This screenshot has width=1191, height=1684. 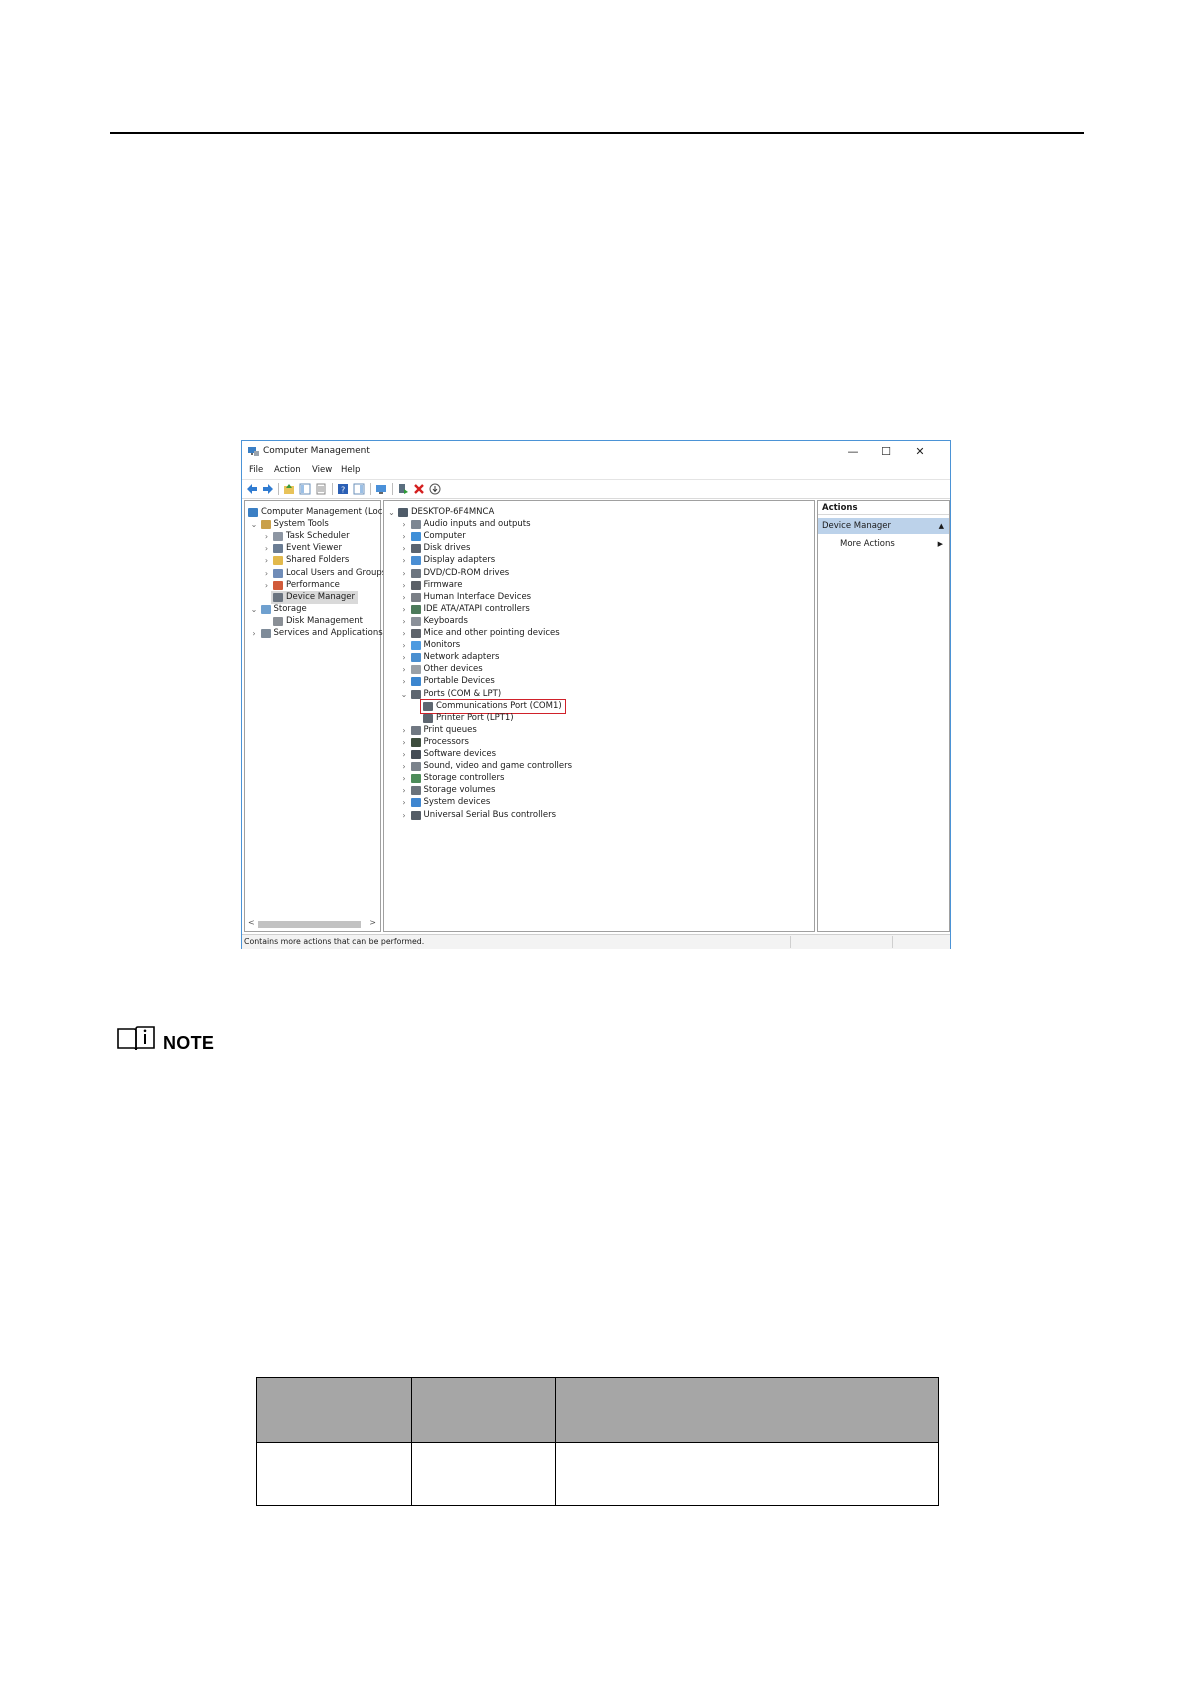 What do you see at coordinates (599, 597) in the screenshot?
I see `device-item-human-interface-devices: › Human Interface Devices` at bounding box center [599, 597].